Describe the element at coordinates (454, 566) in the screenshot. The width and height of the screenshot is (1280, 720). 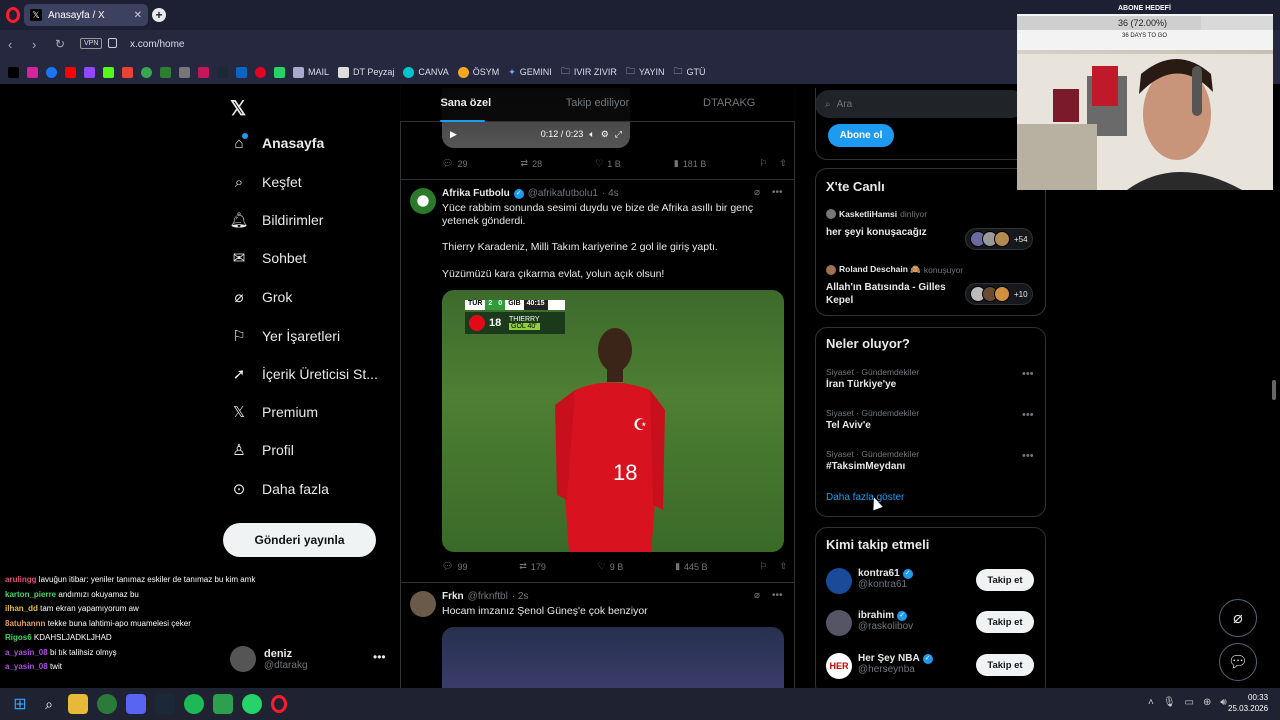
I see `reply-button: 💬︎ 99` at that location.